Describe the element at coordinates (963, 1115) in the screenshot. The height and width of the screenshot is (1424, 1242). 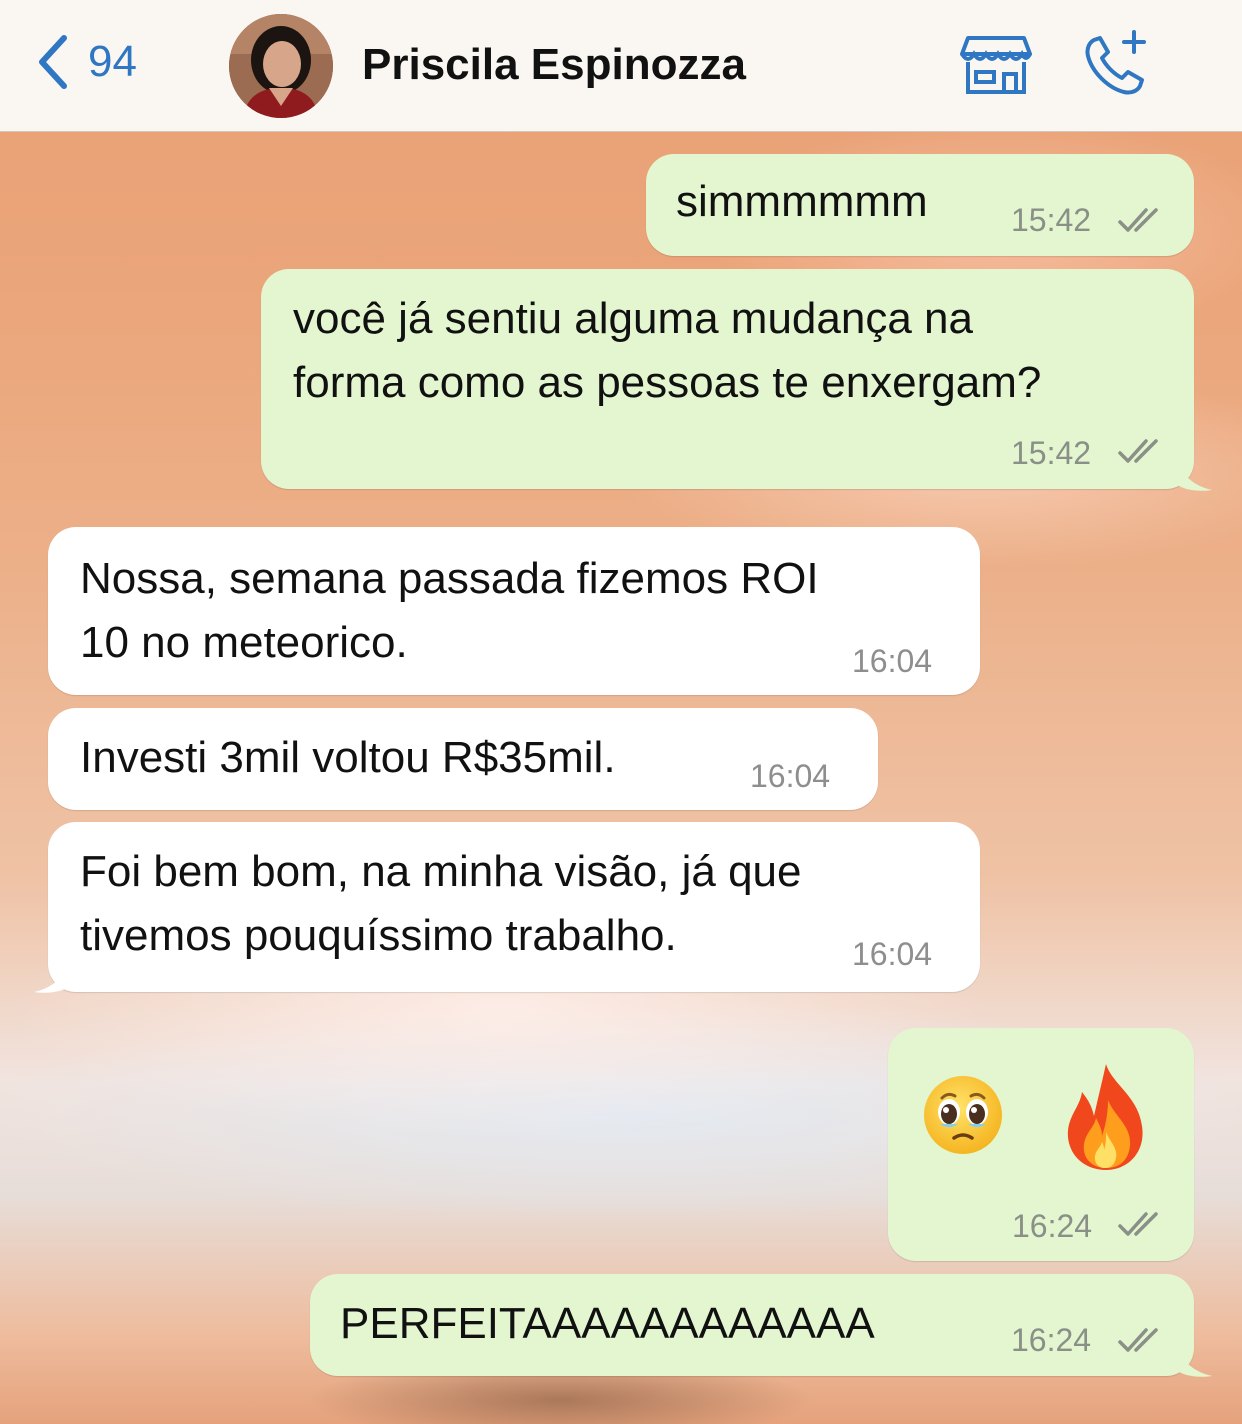
I see `pleading-face-icon` at that location.